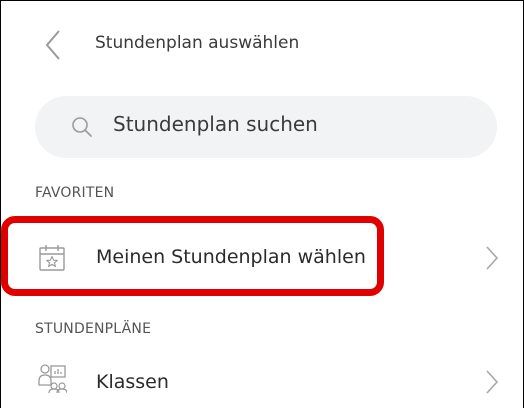 The width and height of the screenshot is (524, 408). Describe the element at coordinates (52, 378) in the screenshot. I see `class-people-board-icon` at that location.